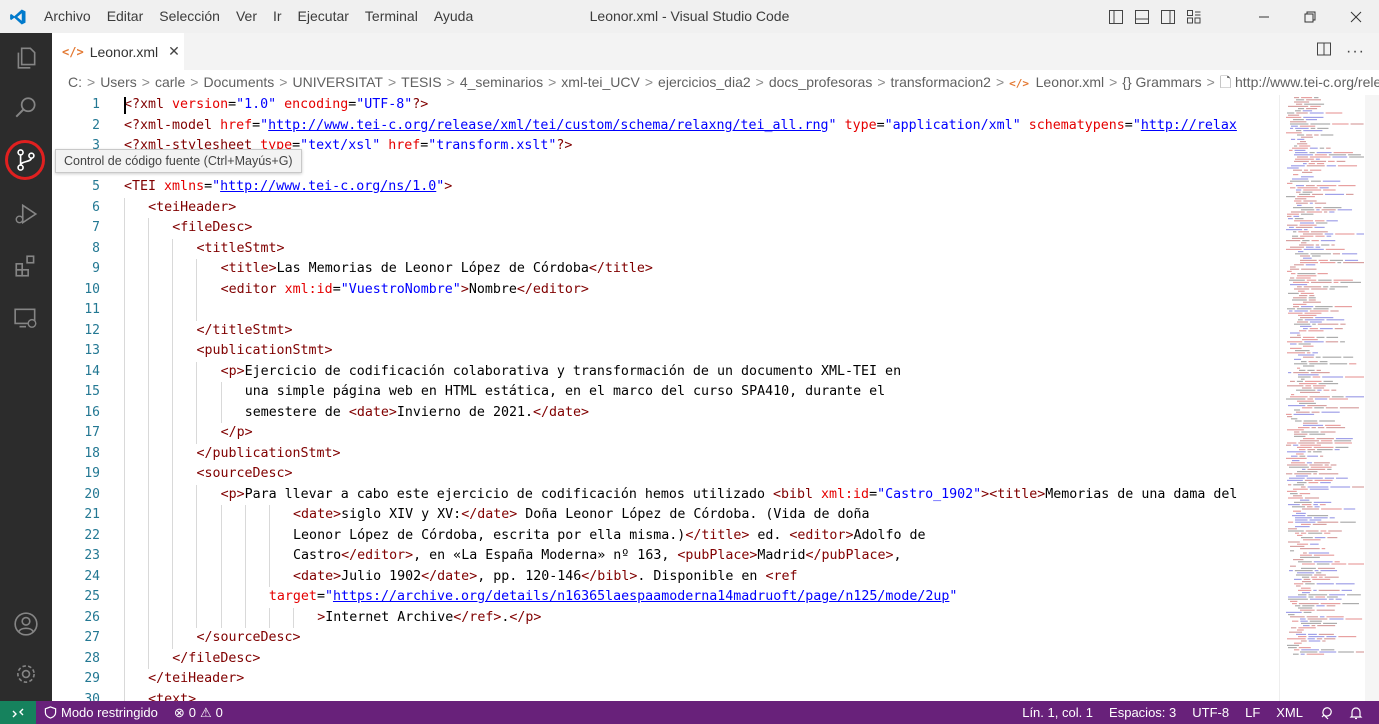  What do you see at coordinates (244, 473) in the screenshot?
I see `code-line: <sourceDesc>` at bounding box center [244, 473].